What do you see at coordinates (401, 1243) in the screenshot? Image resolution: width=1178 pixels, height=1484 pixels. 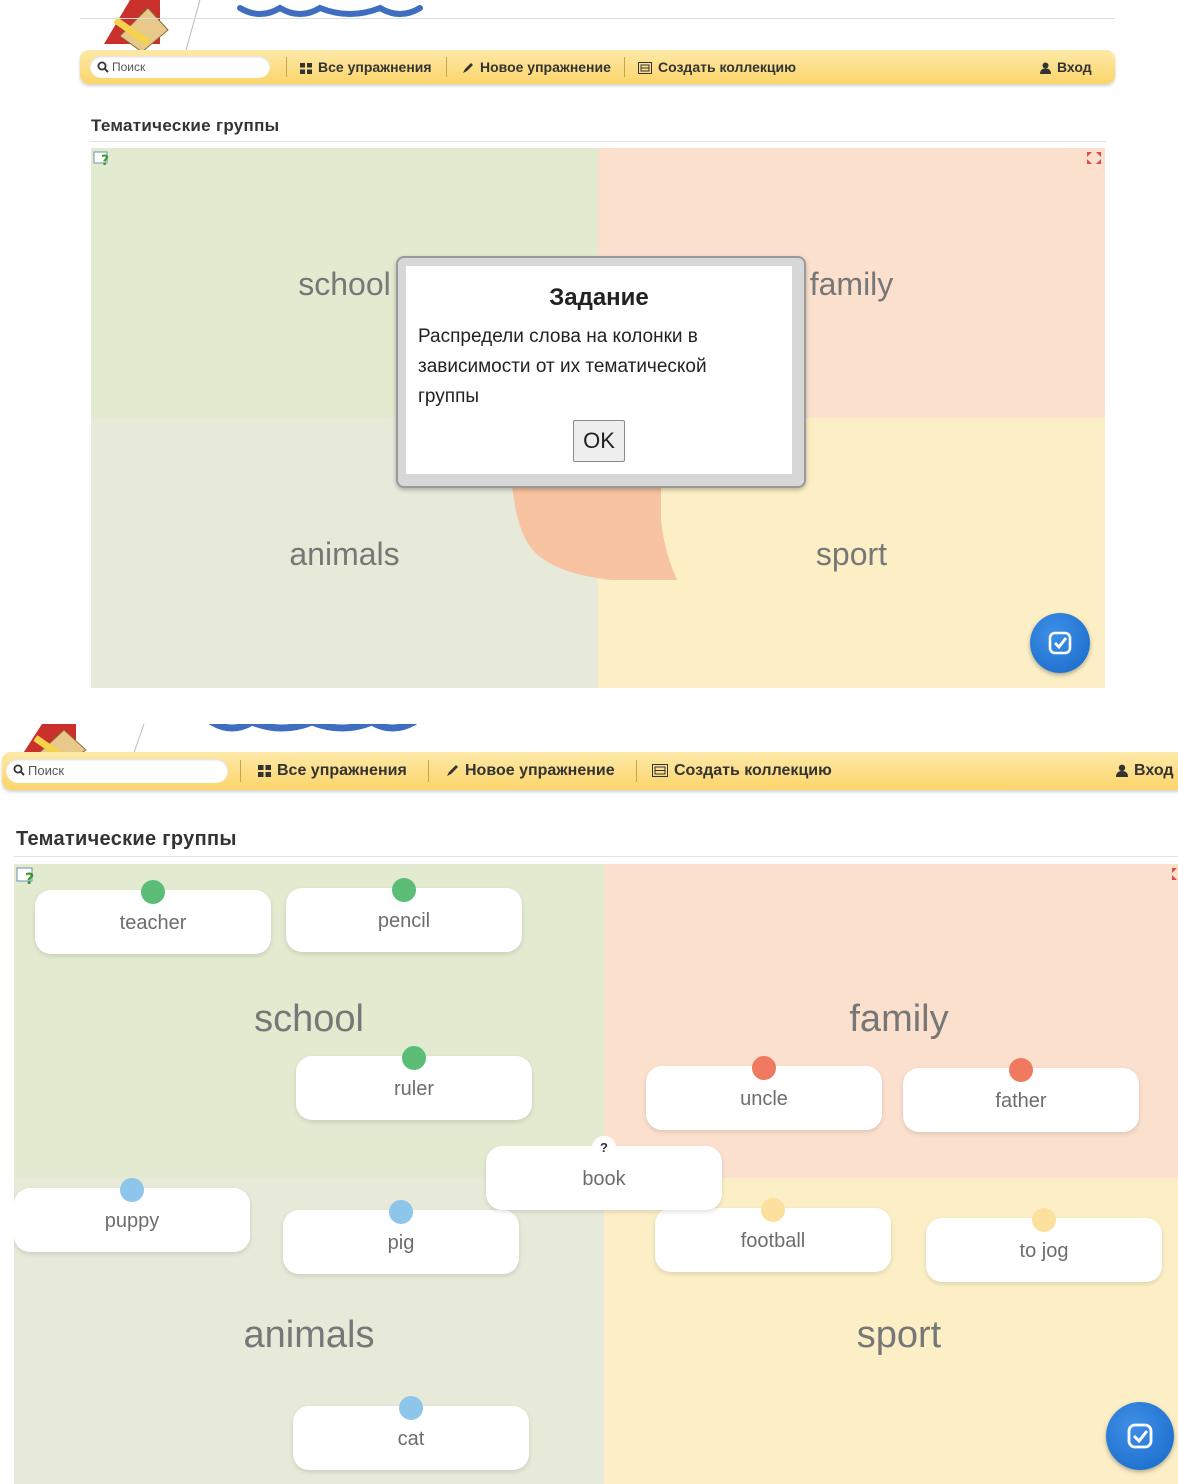 I see `card-word: pig` at bounding box center [401, 1243].